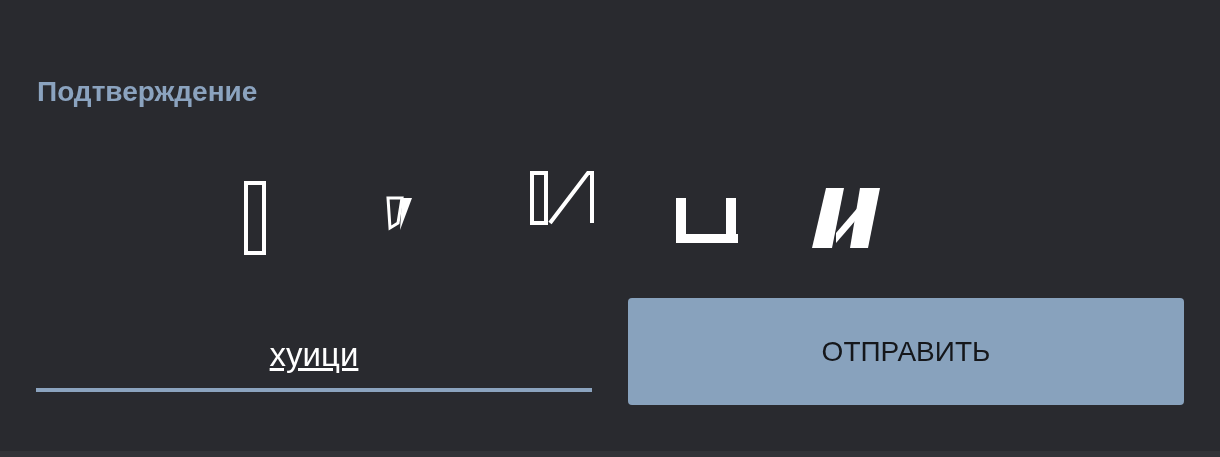  What do you see at coordinates (906, 351) in the screenshot?
I see `submit-button: ОТПРАВИТЬ` at bounding box center [906, 351].